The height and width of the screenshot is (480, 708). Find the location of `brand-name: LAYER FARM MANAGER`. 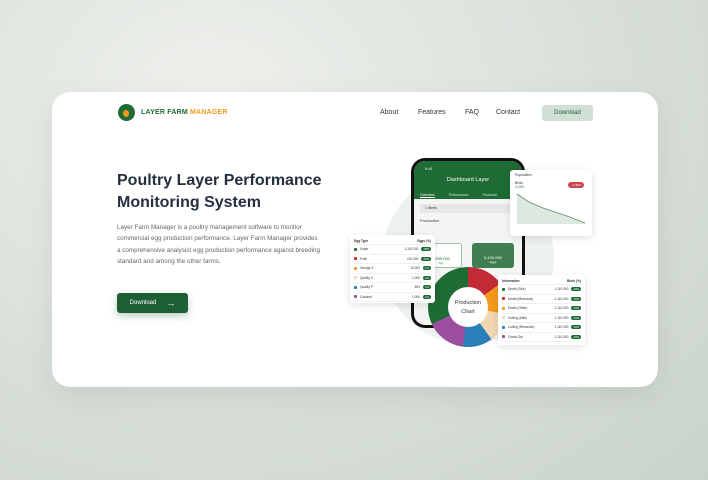

brand-name: LAYER FARM MANAGER is located at coordinates (184, 112).